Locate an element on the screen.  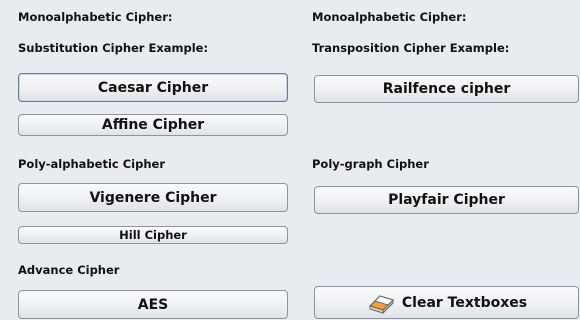
clear-textboxes-button: Clear Textboxes is located at coordinates (446, 302).